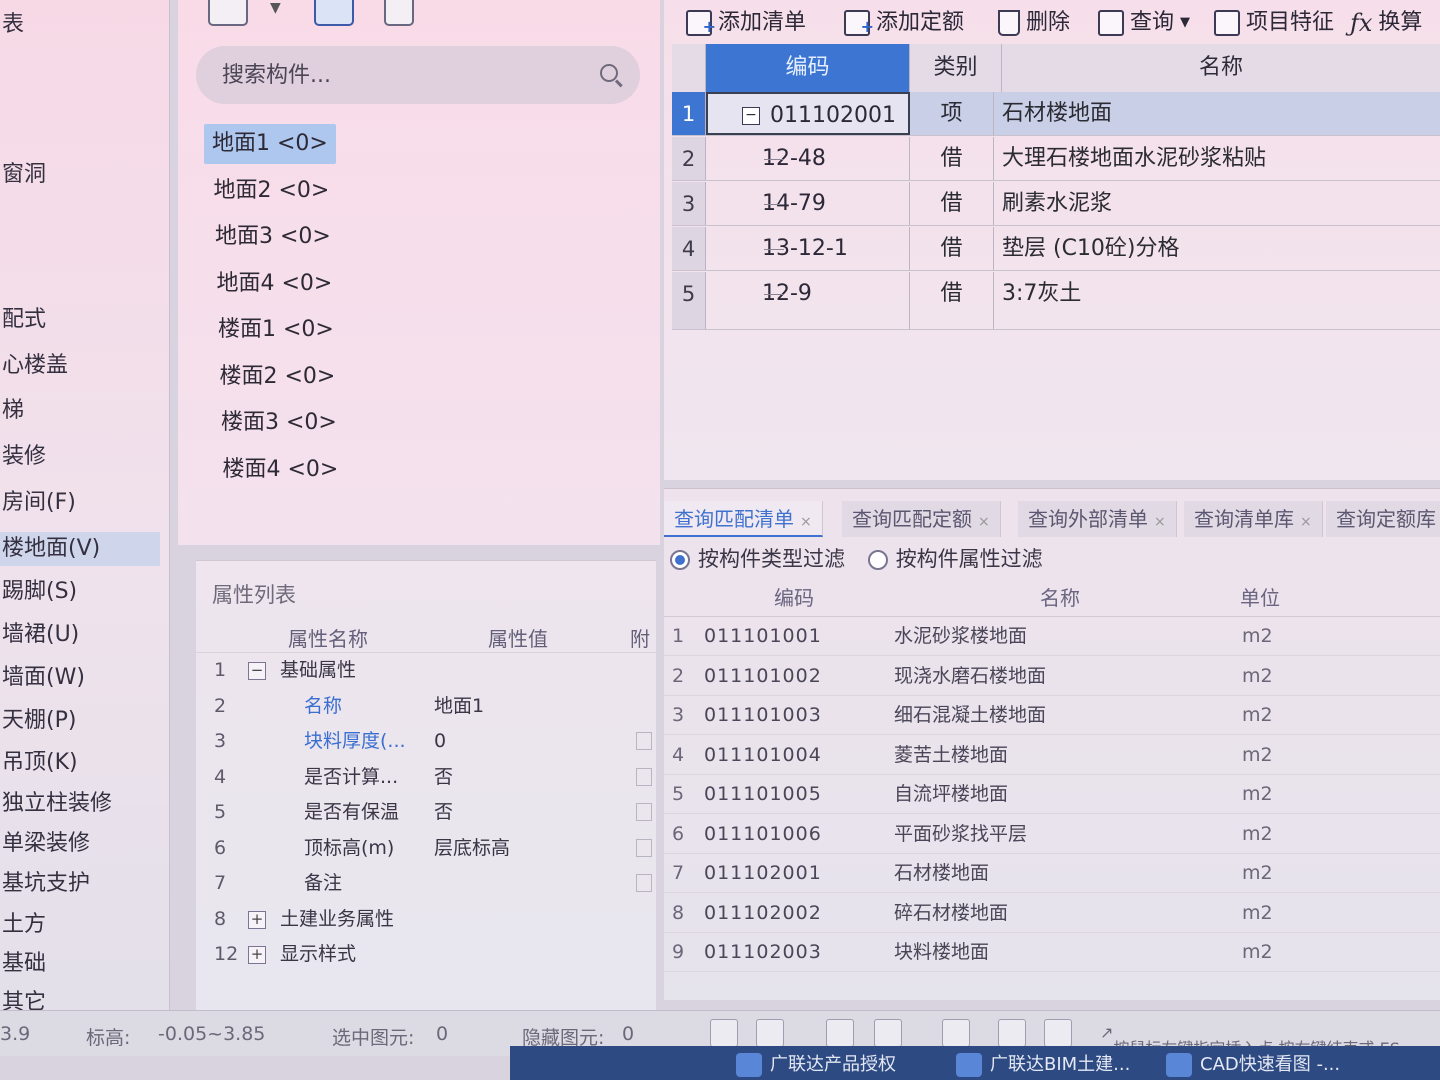 This screenshot has width=1440, height=1080. Describe the element at coordinates (1056, 249) in the screenshot. I see `table-row: 4 13-12-1 借垫层 (C10砼)分格` at that location.